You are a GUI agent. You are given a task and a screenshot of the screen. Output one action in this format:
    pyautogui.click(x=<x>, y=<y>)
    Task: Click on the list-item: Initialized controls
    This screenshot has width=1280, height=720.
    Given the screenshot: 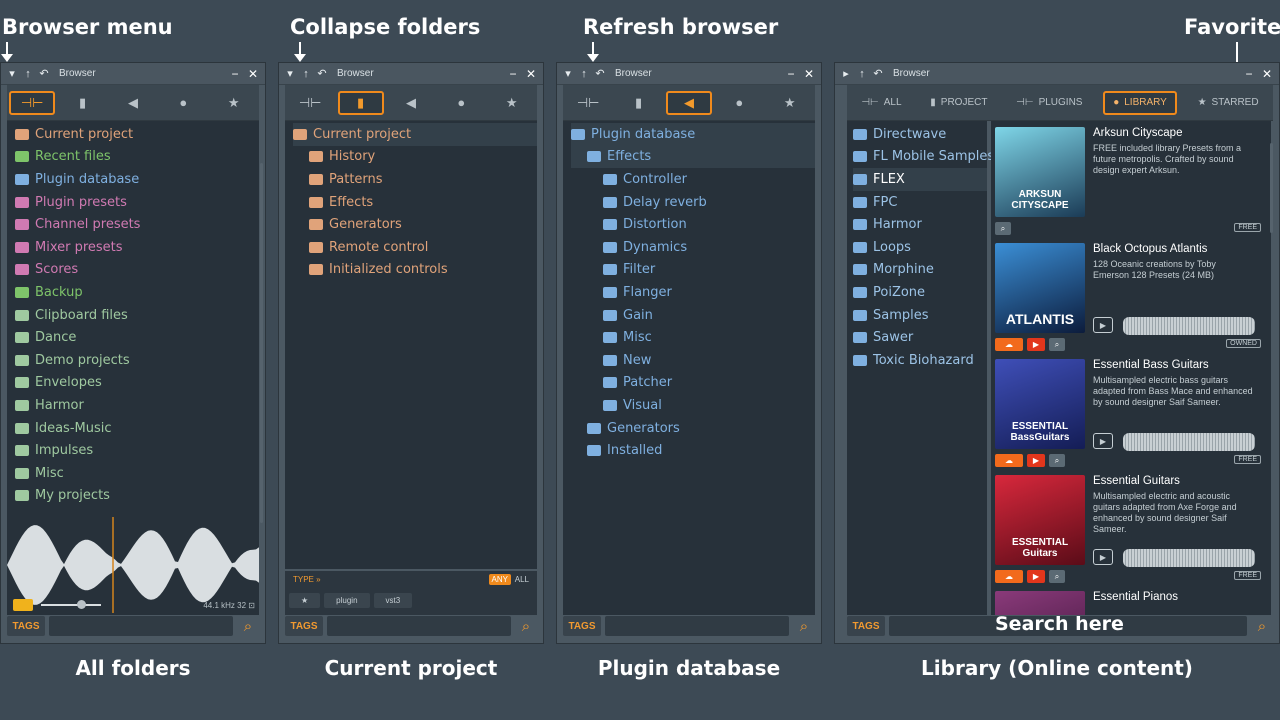 What is the action you would take?
    pyautogui.click(x=415, y=270)
    